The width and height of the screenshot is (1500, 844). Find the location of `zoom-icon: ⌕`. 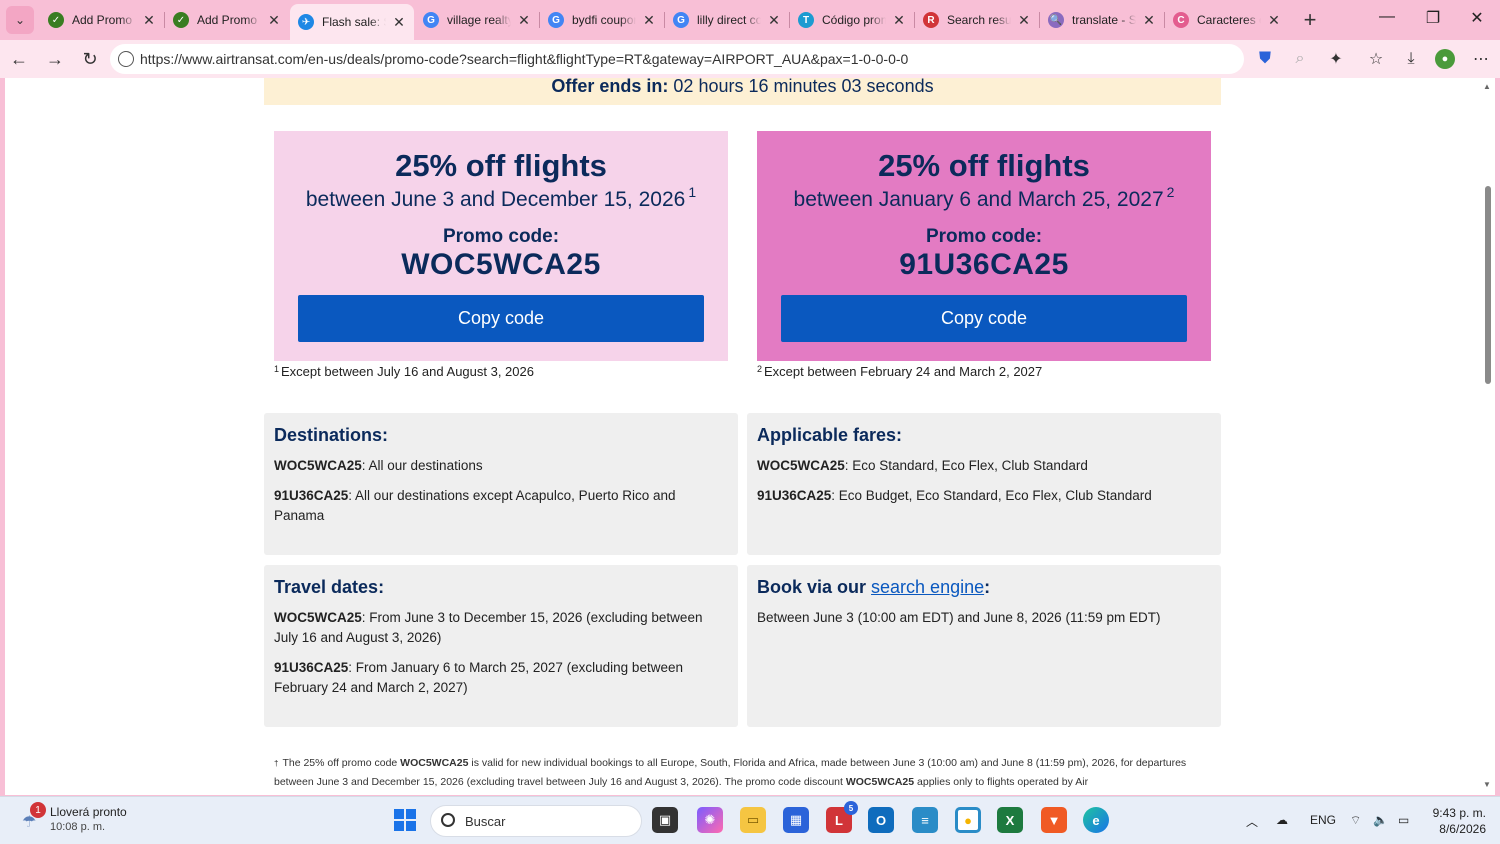

zoom-icon: ⌕ is located at coordinates (1300, 59).